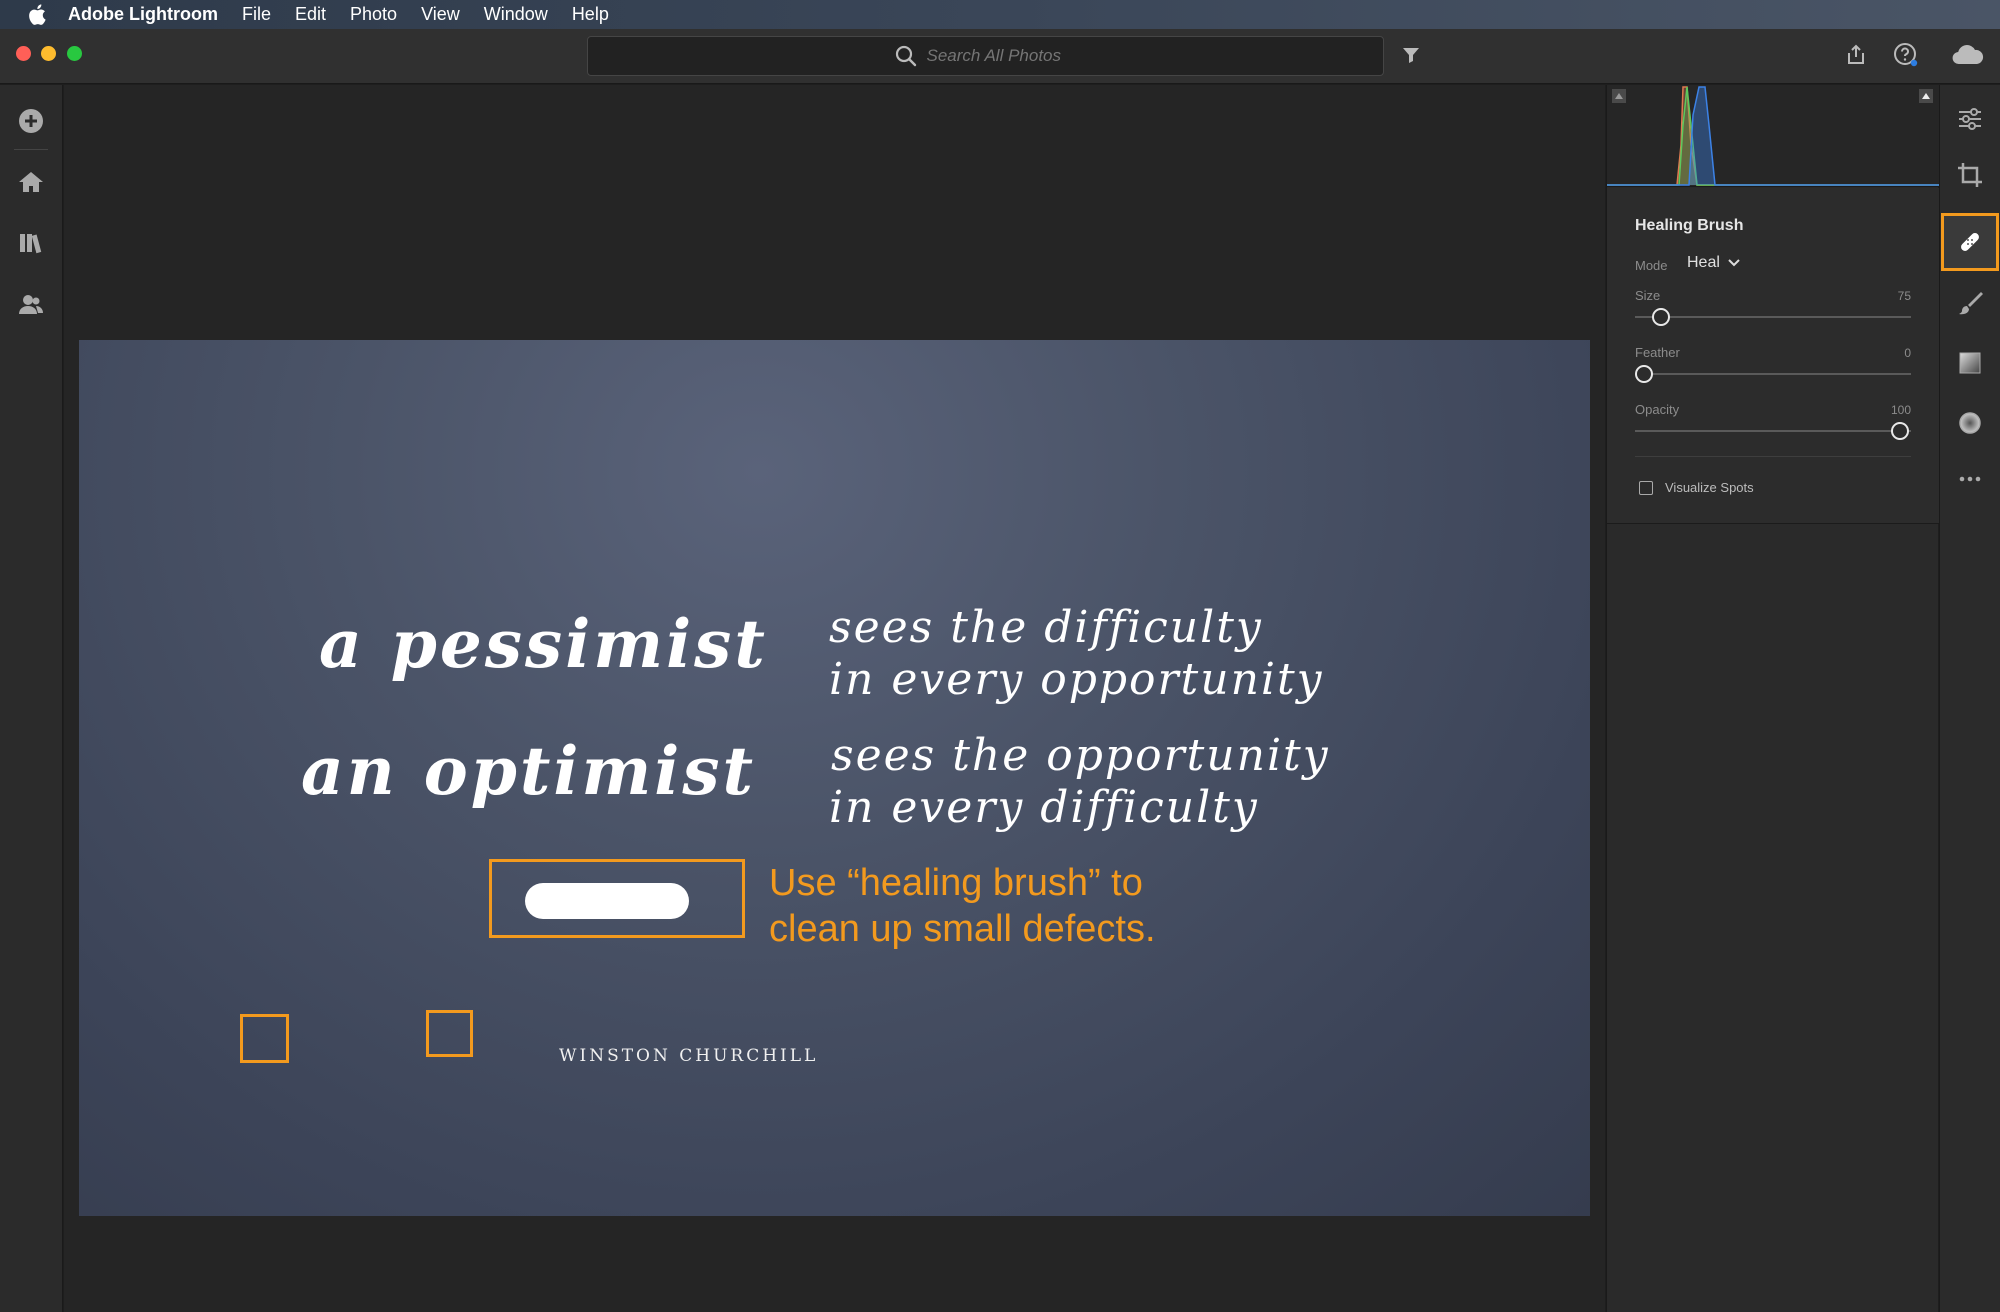  I want to click on quote-text-difficulty-a: sees the difficulty, so click(1046, 627).